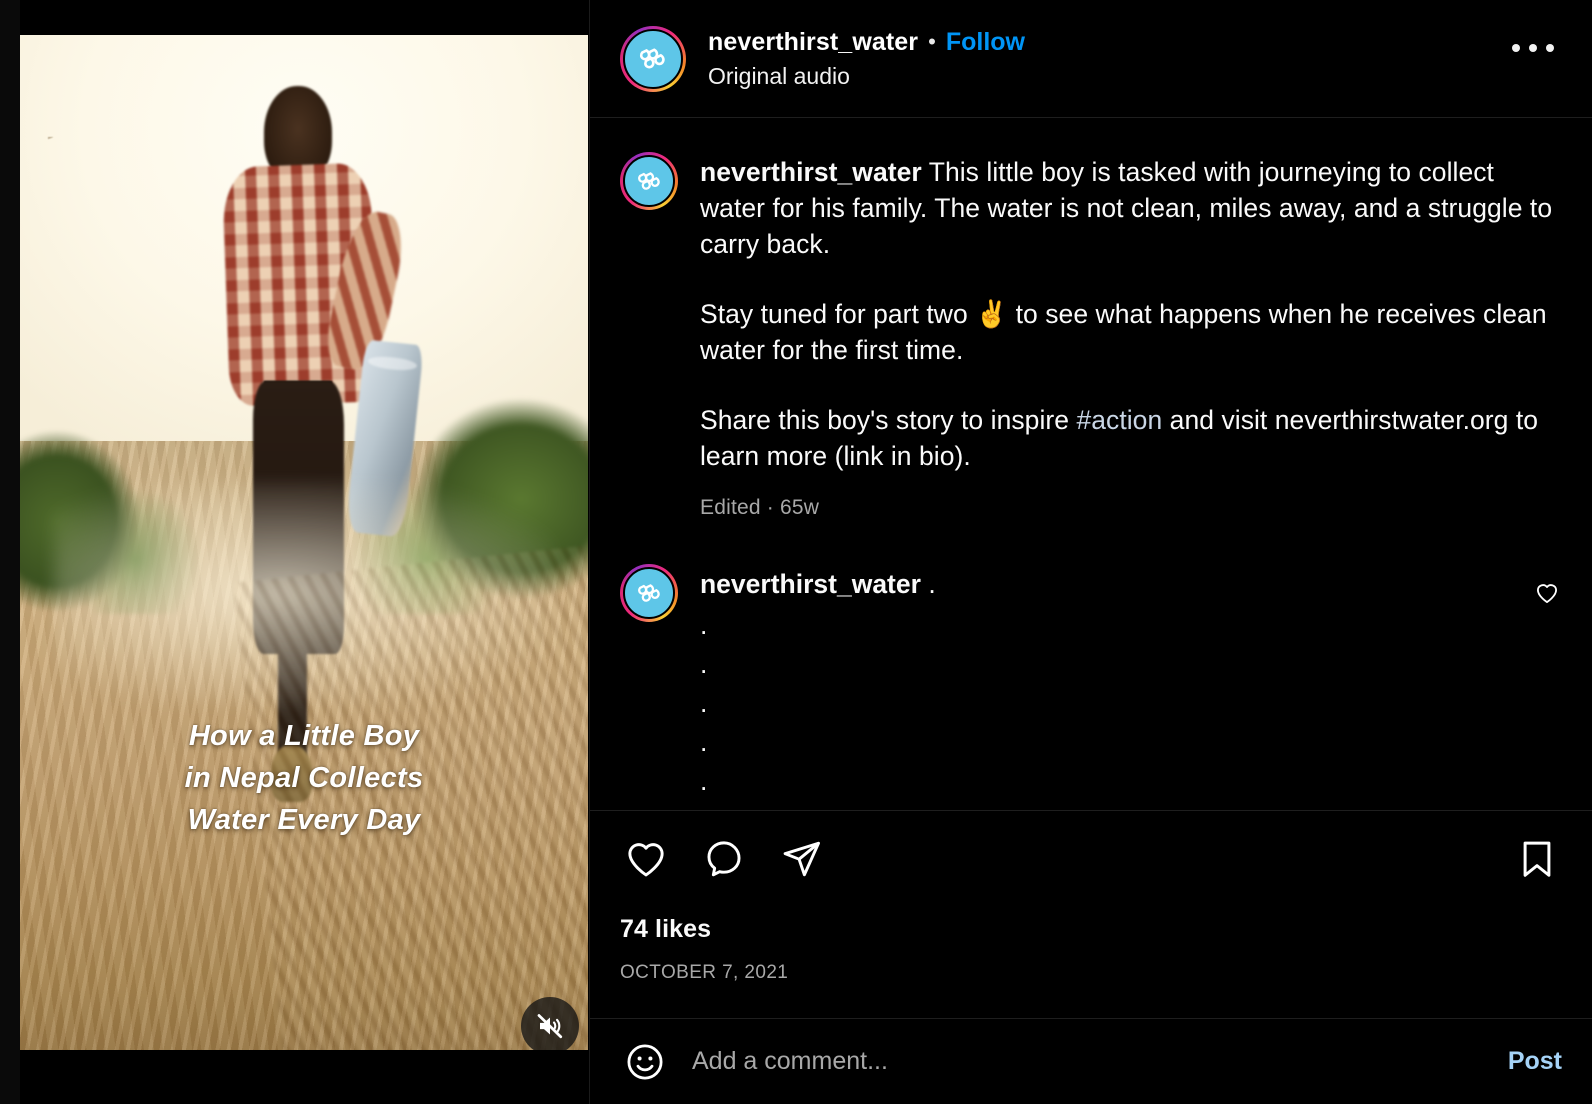 This screenshot has width=1592, height=1104. What do you see at coordinates (838, 314) in the screenshot?
I see `caption-text-2-before: Stay tuned for part two` at bounding box center [838, 314].